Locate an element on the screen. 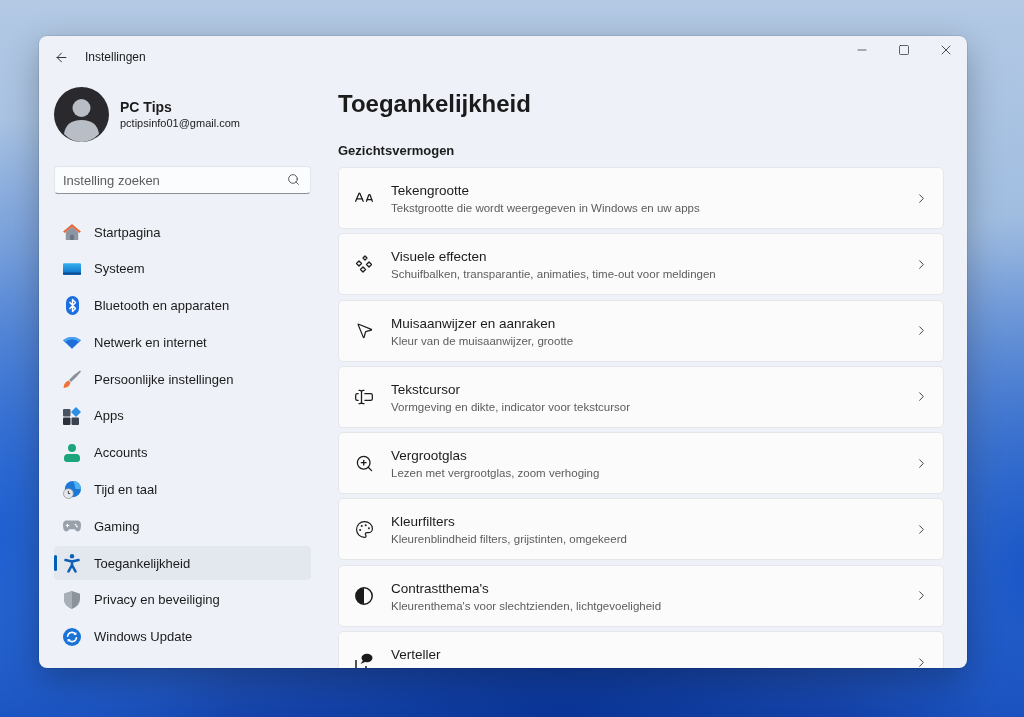 The width and height of the screenshot is (1024, 717). card-description: Kleurenblindheid filters, grijstinten, omgekeerd is located at coordinates (509, 540).